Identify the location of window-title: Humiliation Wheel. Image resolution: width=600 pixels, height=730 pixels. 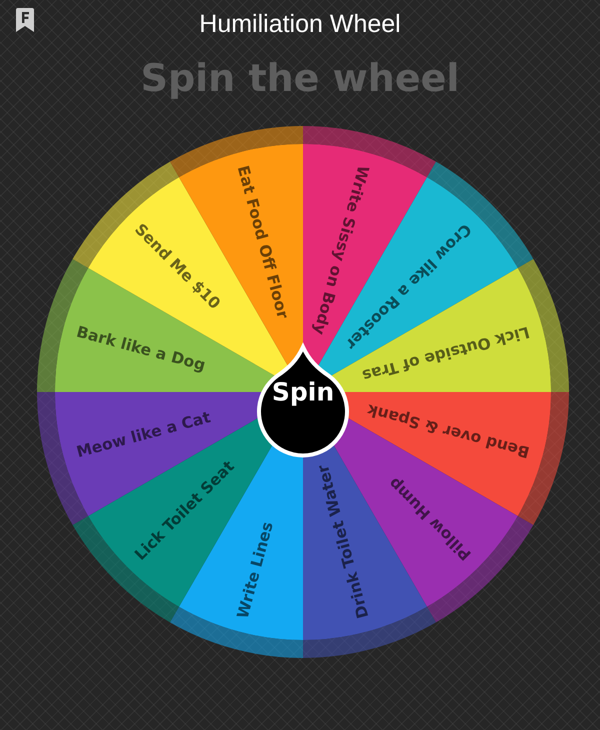
(300, 24).